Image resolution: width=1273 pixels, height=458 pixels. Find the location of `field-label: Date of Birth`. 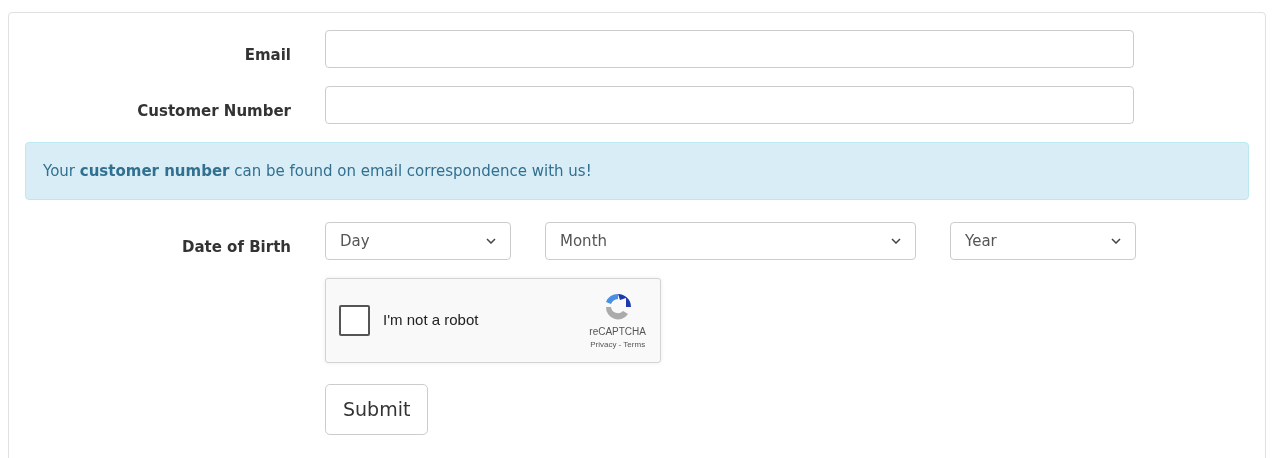

field-label: Date of Birth is located at coordinates (236, 247).